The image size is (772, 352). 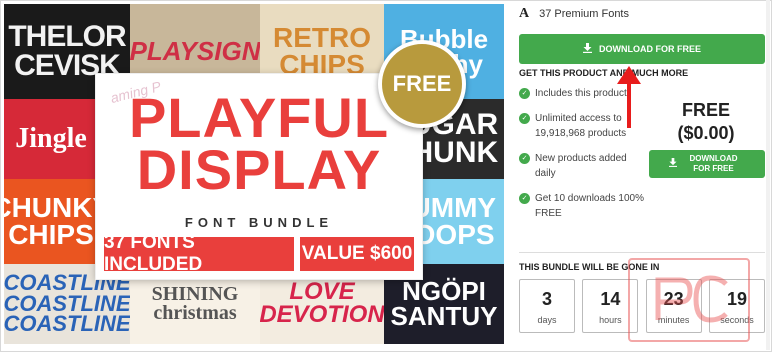 I want to click on fonts-included-banner: 37 FONTS INCLUDED, so click(x=199, y=253).